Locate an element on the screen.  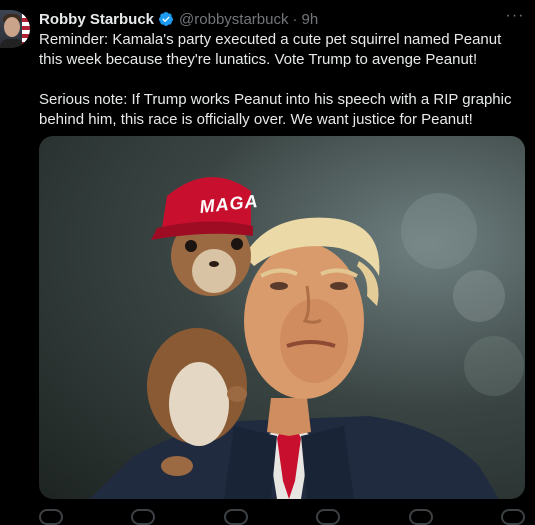
like-icon is located at coordinates (235, 517).